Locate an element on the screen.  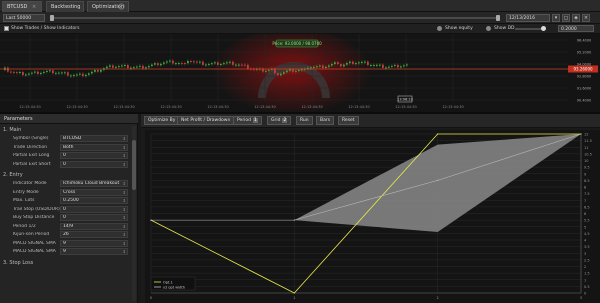
parameter-section-title: 3. Stop Loss is located at coordinates (18, 263).